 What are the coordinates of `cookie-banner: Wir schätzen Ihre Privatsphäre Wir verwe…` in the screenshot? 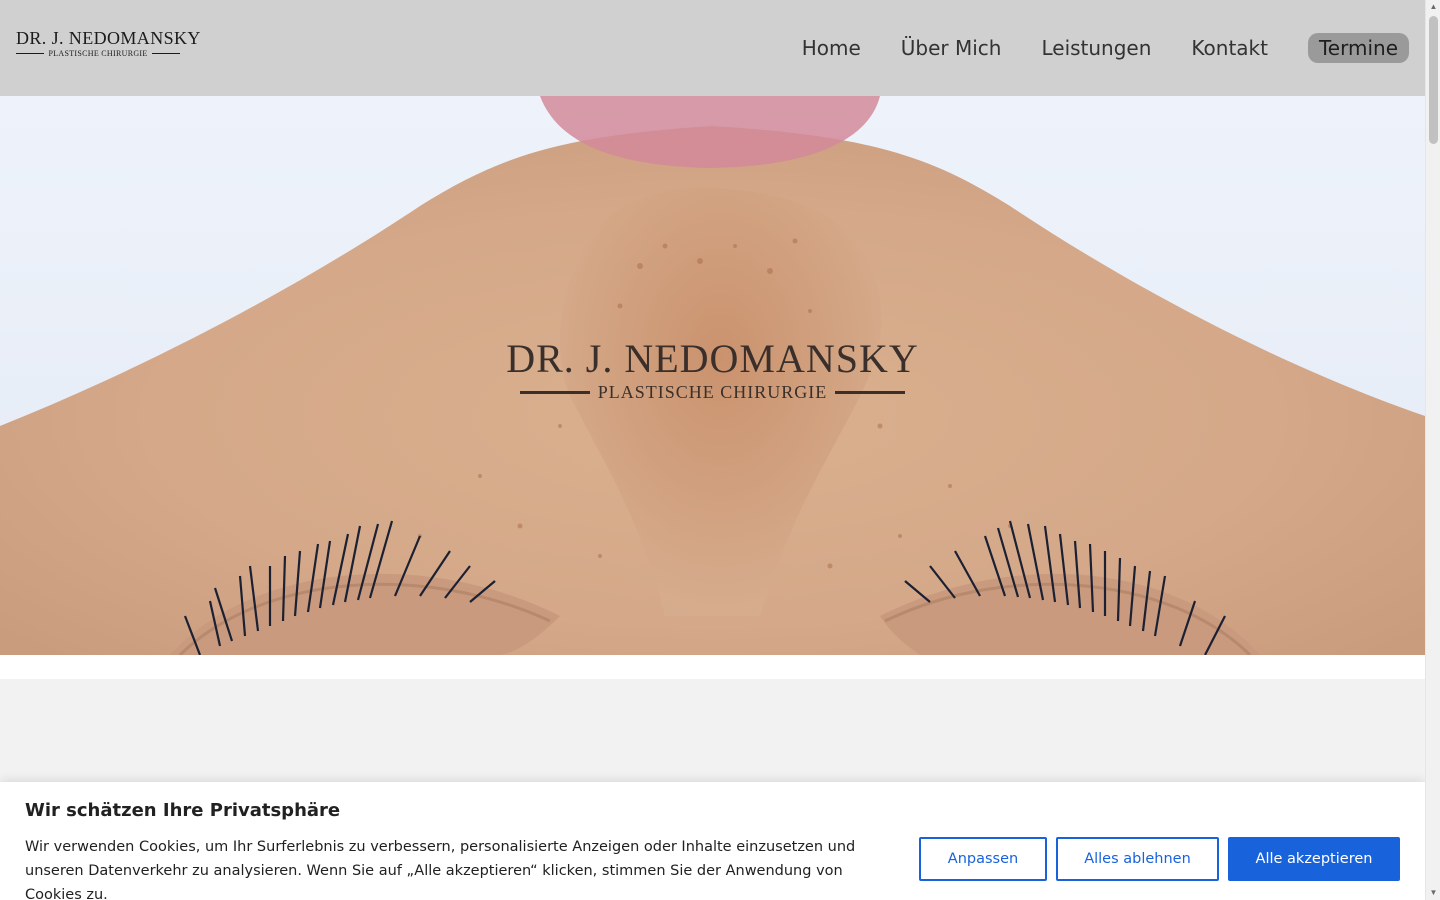 It's located at (712, 841).